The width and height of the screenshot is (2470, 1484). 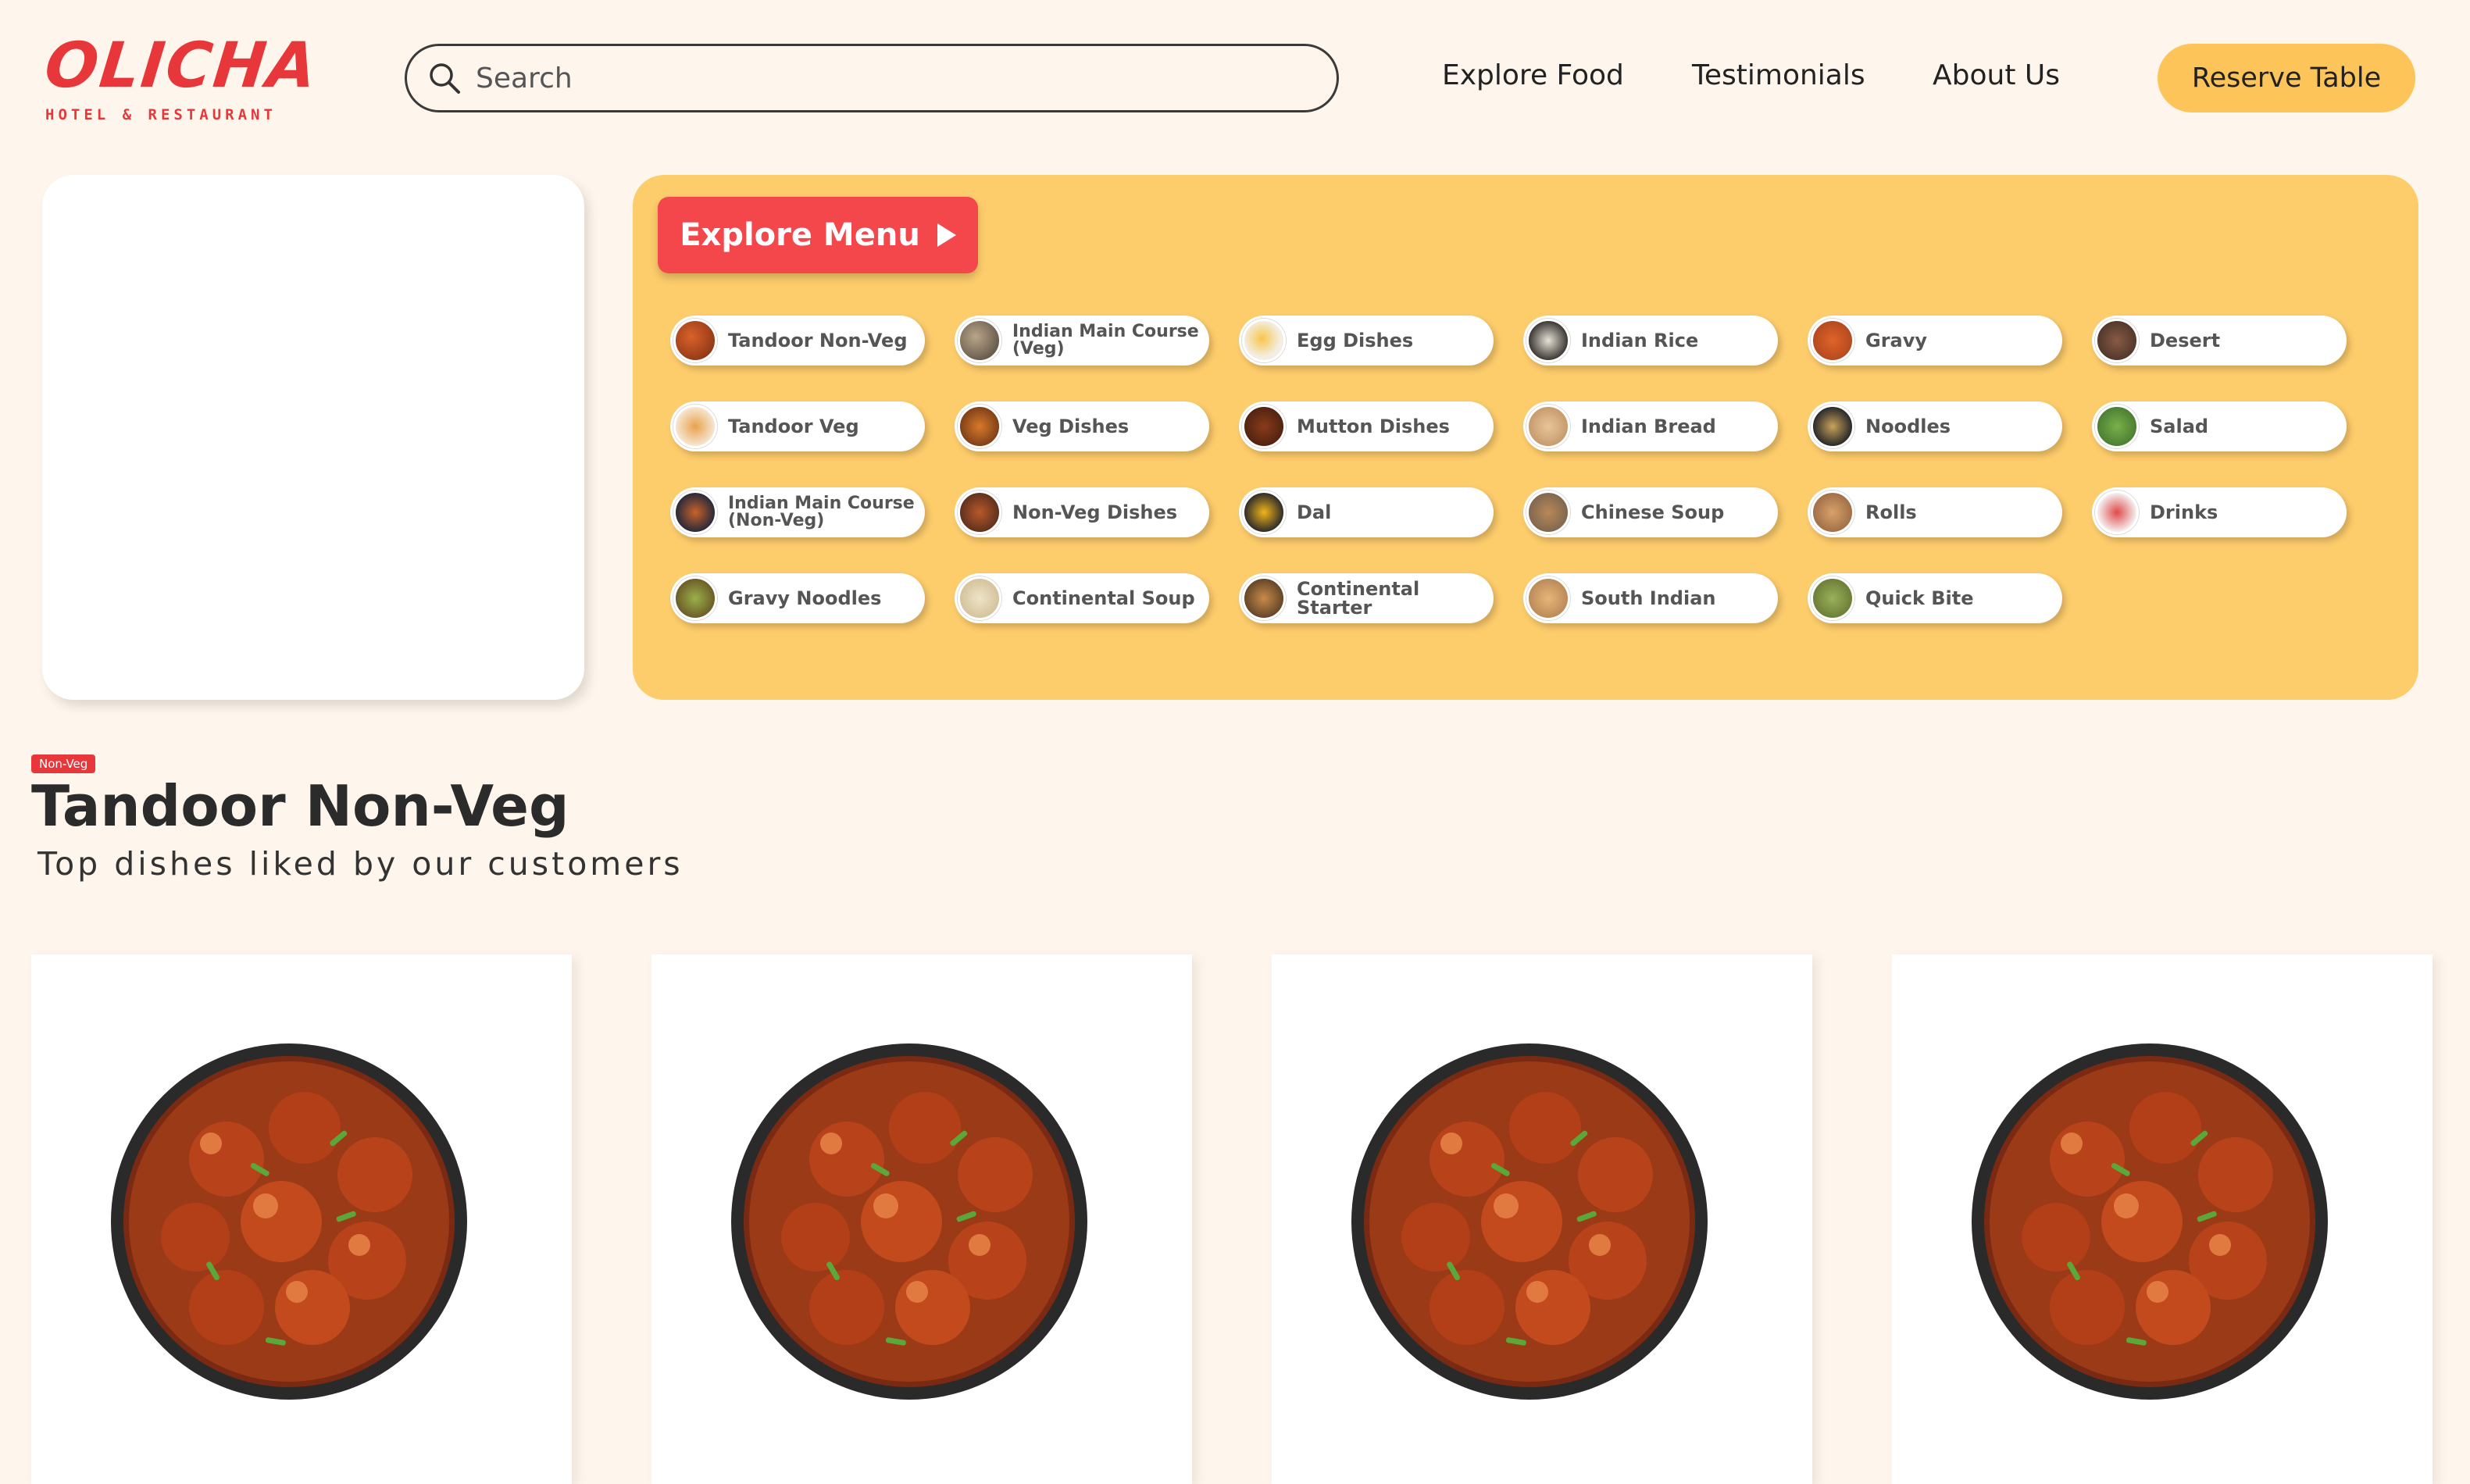 I want to click on section-title: Tandoor Non-Veg, so click(x=300, y=806).